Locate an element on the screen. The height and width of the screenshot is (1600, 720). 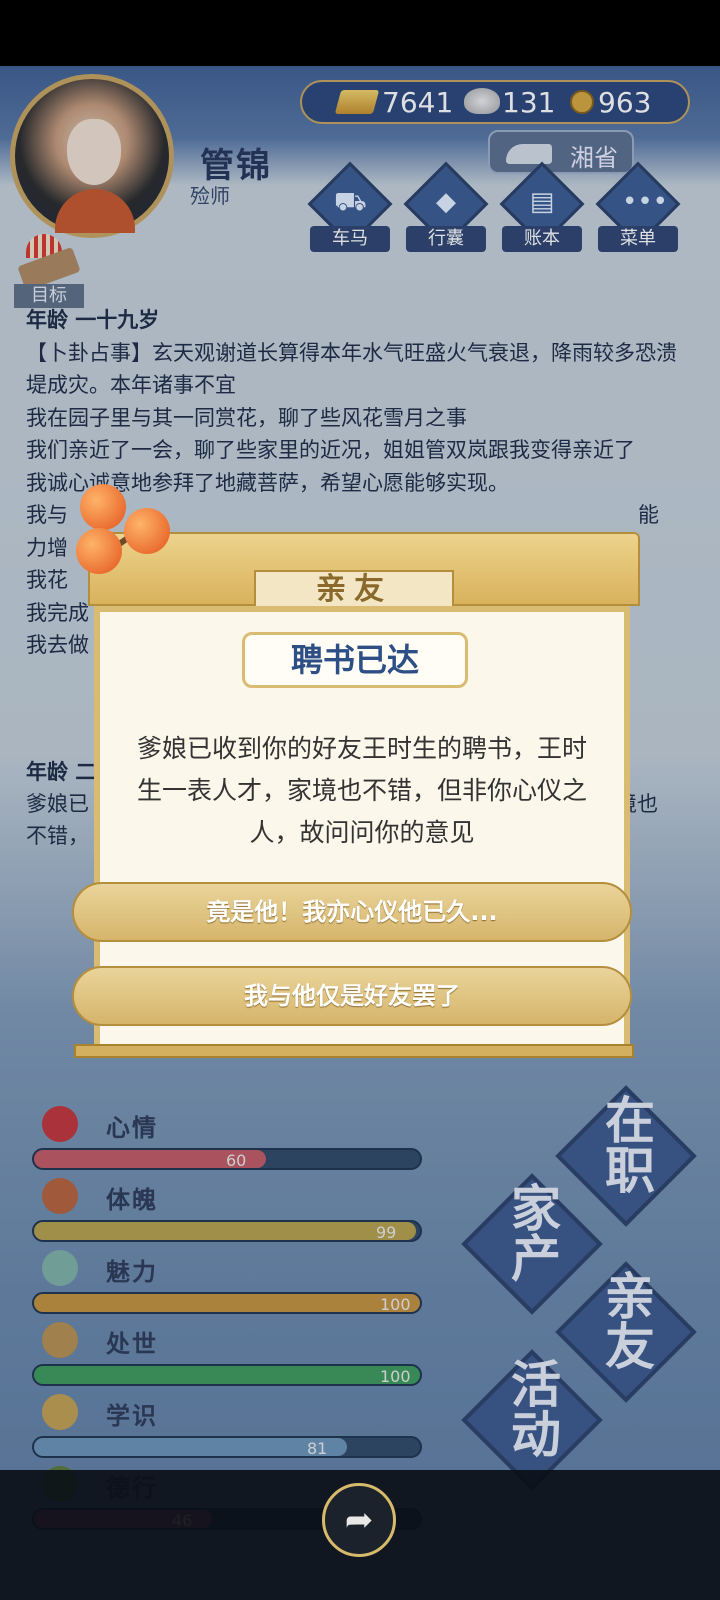
dialog-base is located at coordinates (354, 1051).